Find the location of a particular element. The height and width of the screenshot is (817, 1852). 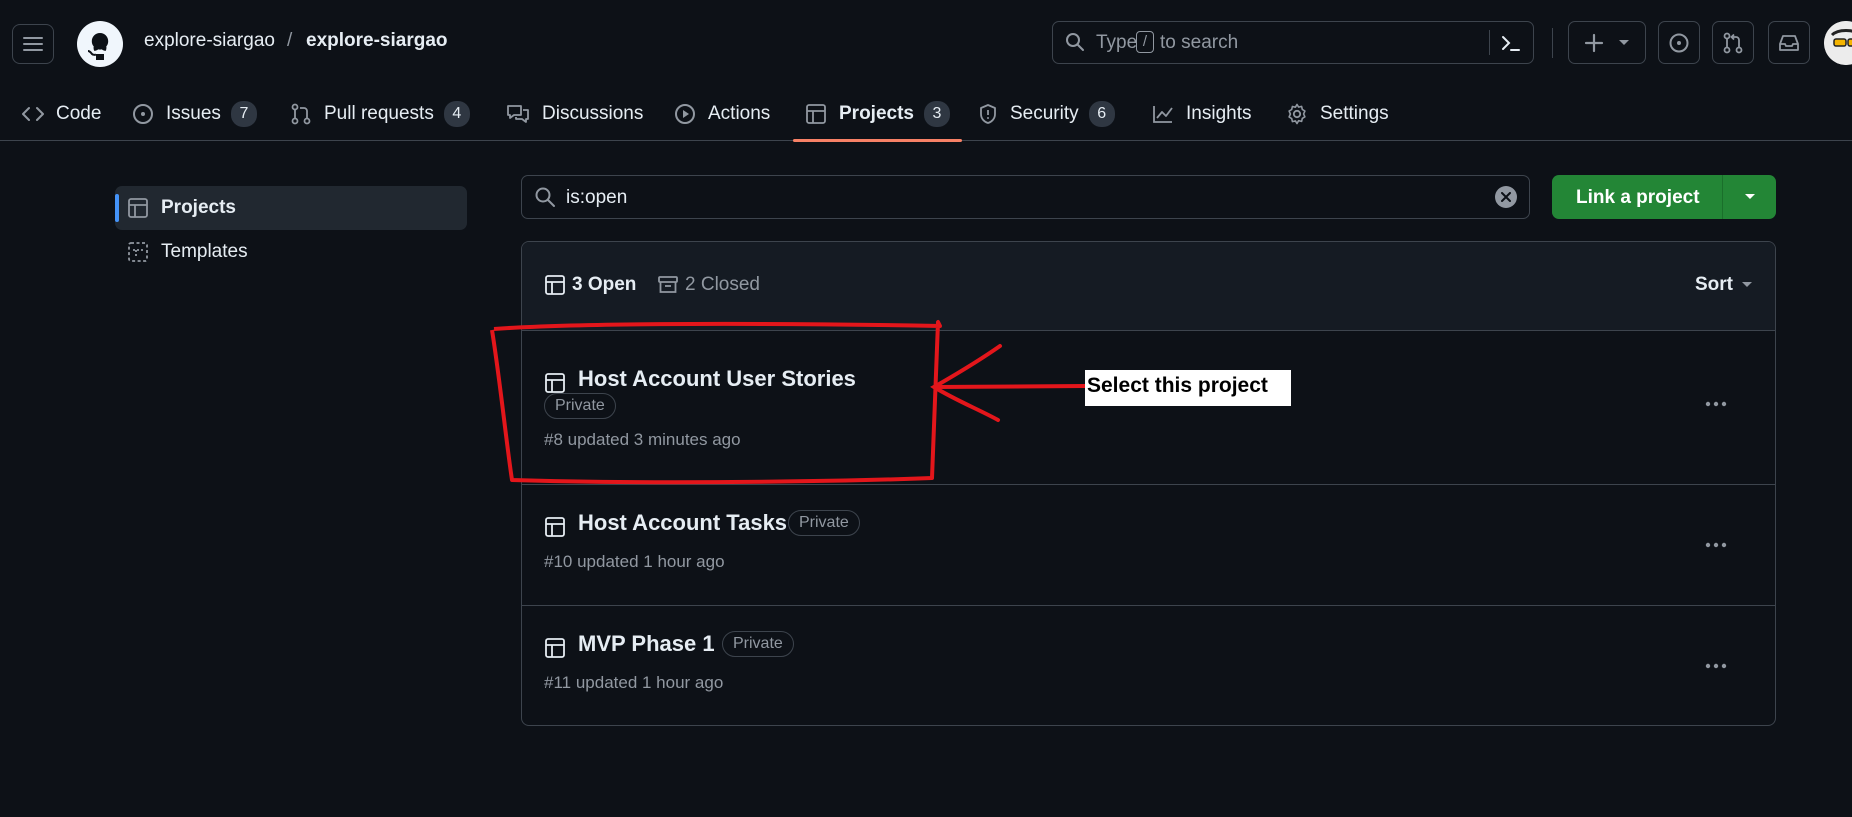

project-title-link: Host Account User Stories is located at coordinates (717, 379).